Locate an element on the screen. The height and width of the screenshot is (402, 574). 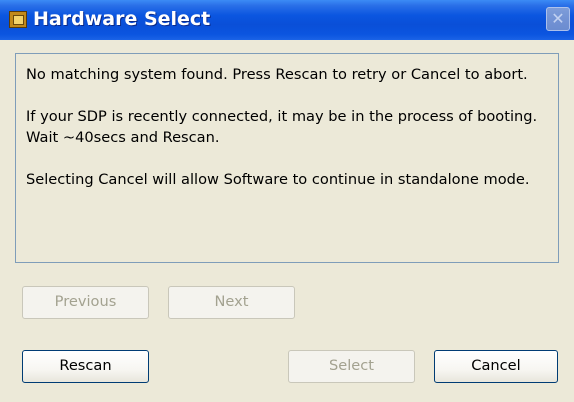
close-icon: ✕ is located at coordinates (558, 19).